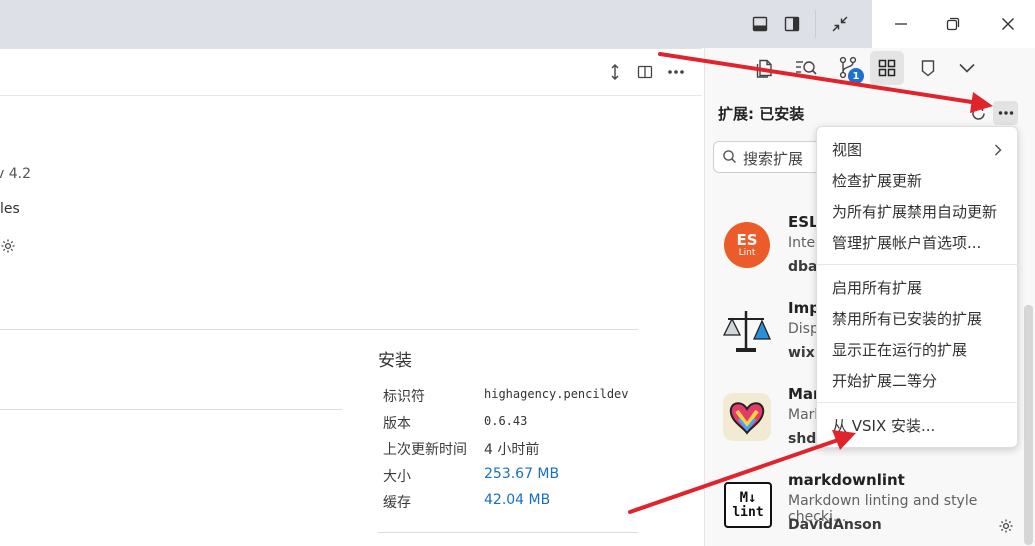  Describe the element at coordinates (521, 474) in the screenshot. I see `install-value-size-link: 253.67 MB` at that location.